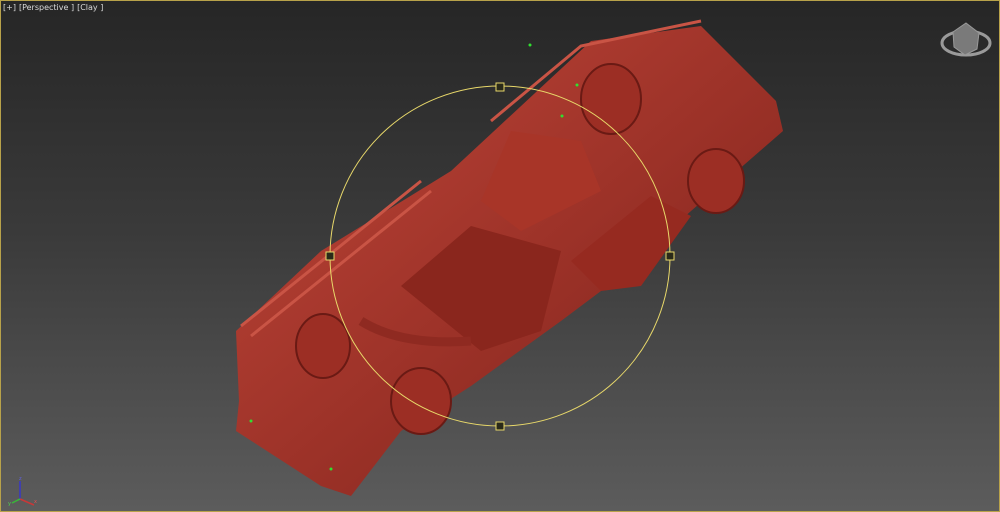  What do you see at coordinates (35, 502) in the screenshot?
I see `axis-x-label: x` at bounding box center [35, 502].